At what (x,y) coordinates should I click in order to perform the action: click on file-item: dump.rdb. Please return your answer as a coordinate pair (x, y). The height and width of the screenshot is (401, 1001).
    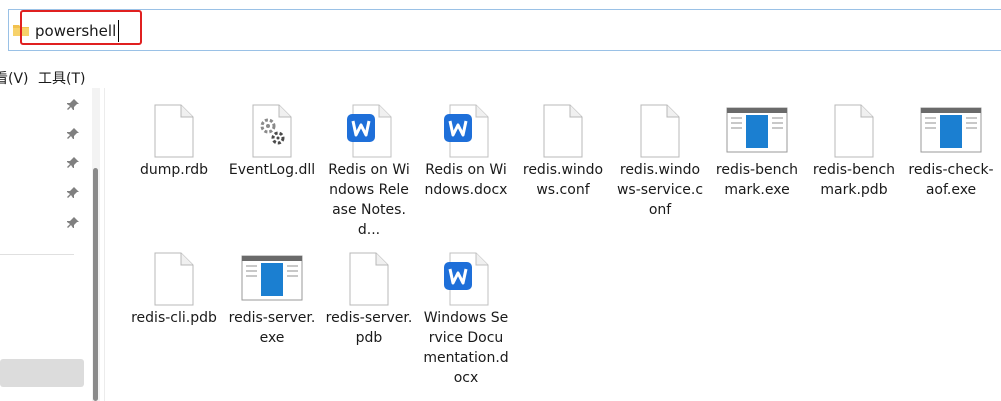
    Looking at the image, I should click on (174, 138).